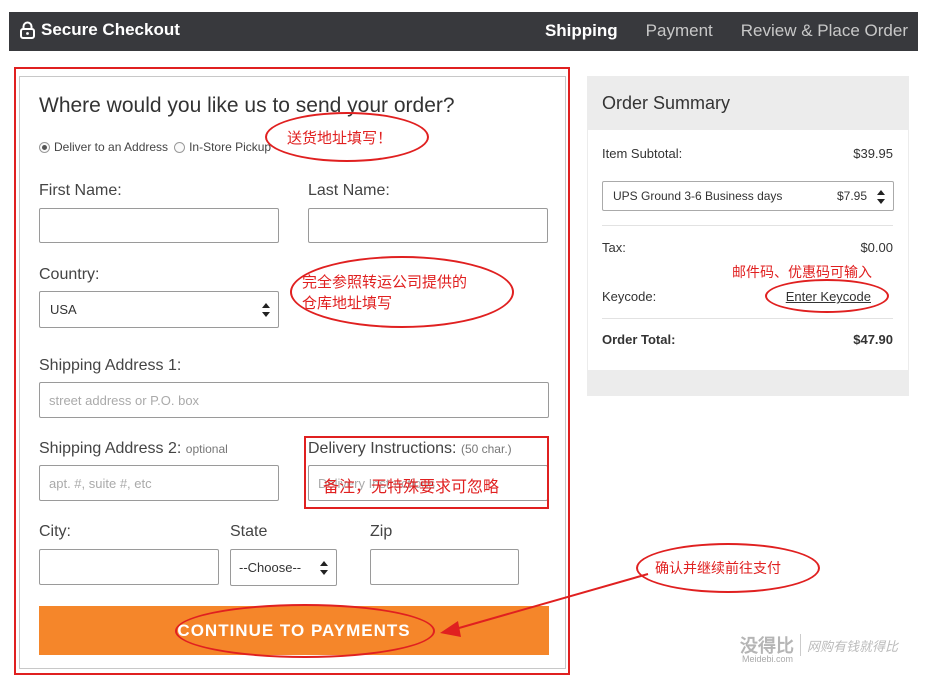  What do you see at coordinates (384, 293) in the screenshot?
I see `country-note: 完全参照转运公司提供的 仓库地址填写` at bounding box center [384, 293].